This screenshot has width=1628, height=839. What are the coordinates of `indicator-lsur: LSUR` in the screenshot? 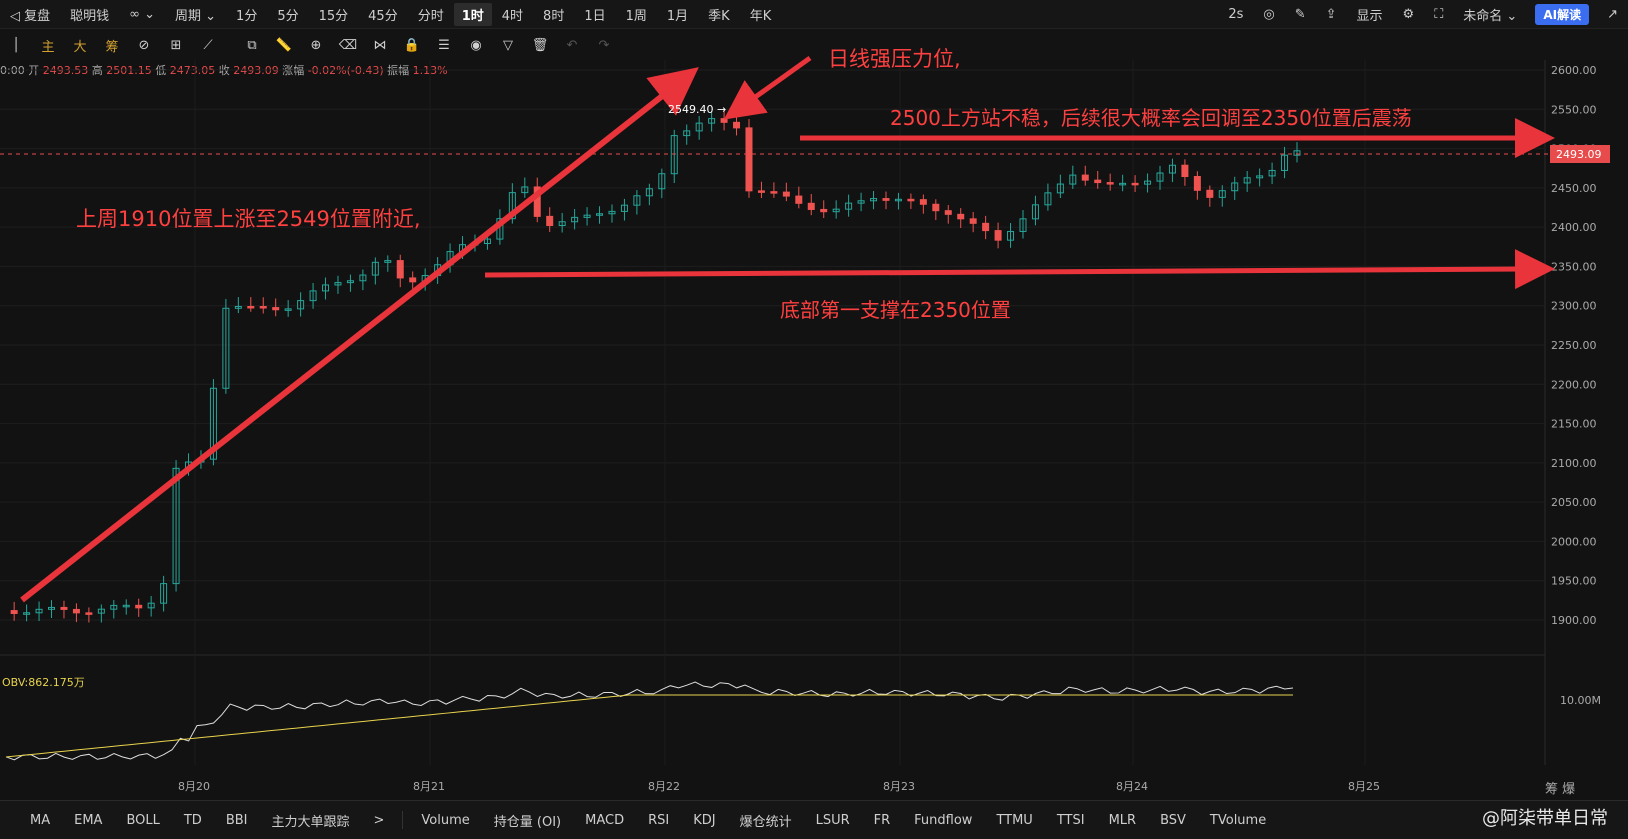 It's located at (833, 820).